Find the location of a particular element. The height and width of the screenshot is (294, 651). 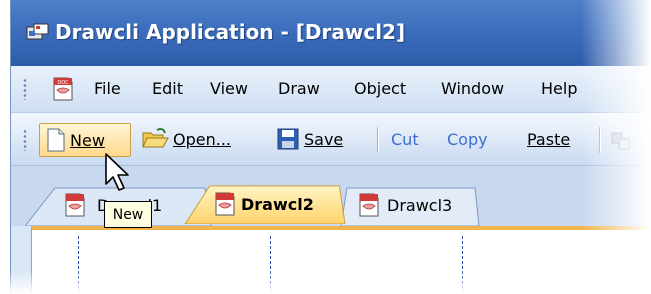

menu-file: File is located at coordinates (107, 88).